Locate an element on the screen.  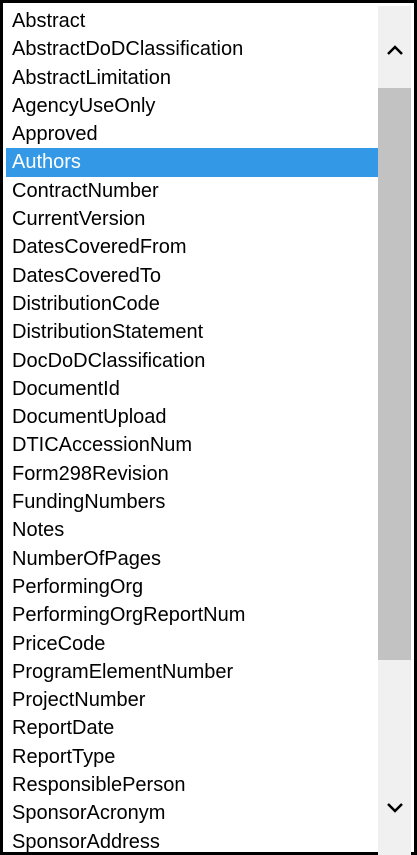
list-item: DTICAccessionNum is located at coordinates (193, 445).